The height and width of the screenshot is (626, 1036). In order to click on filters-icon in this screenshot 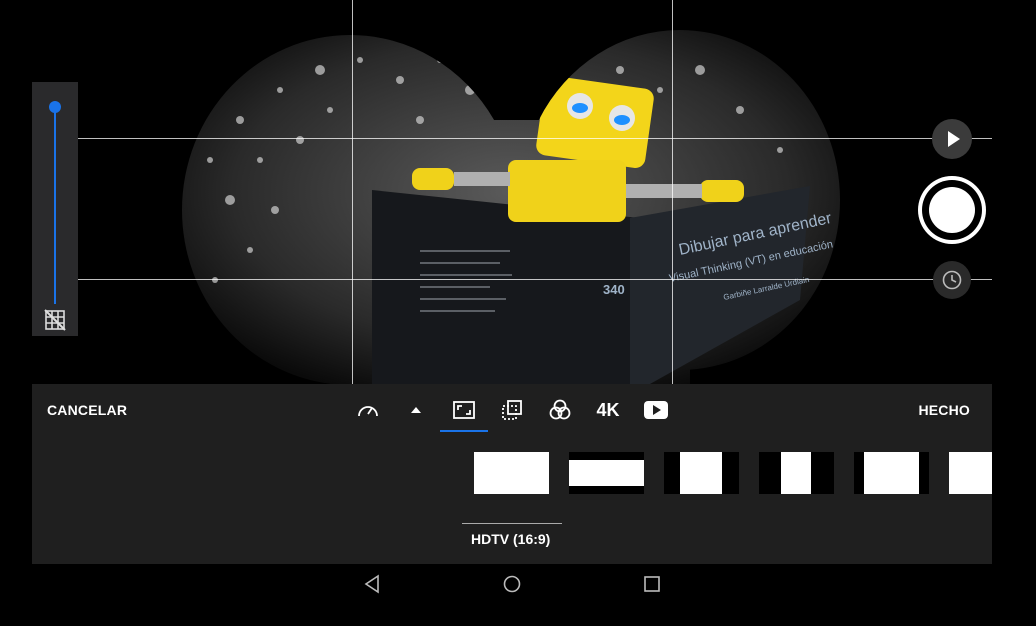, I will do `click(560, 409)`.